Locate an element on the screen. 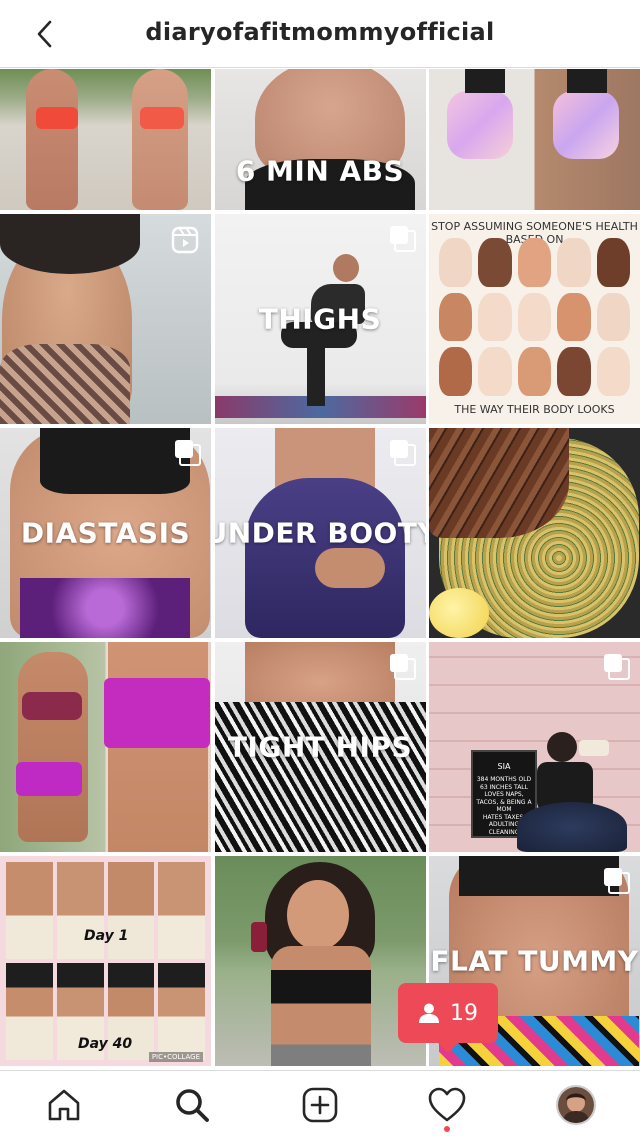  bottom-navigation is located at coordinates (320, 1104).